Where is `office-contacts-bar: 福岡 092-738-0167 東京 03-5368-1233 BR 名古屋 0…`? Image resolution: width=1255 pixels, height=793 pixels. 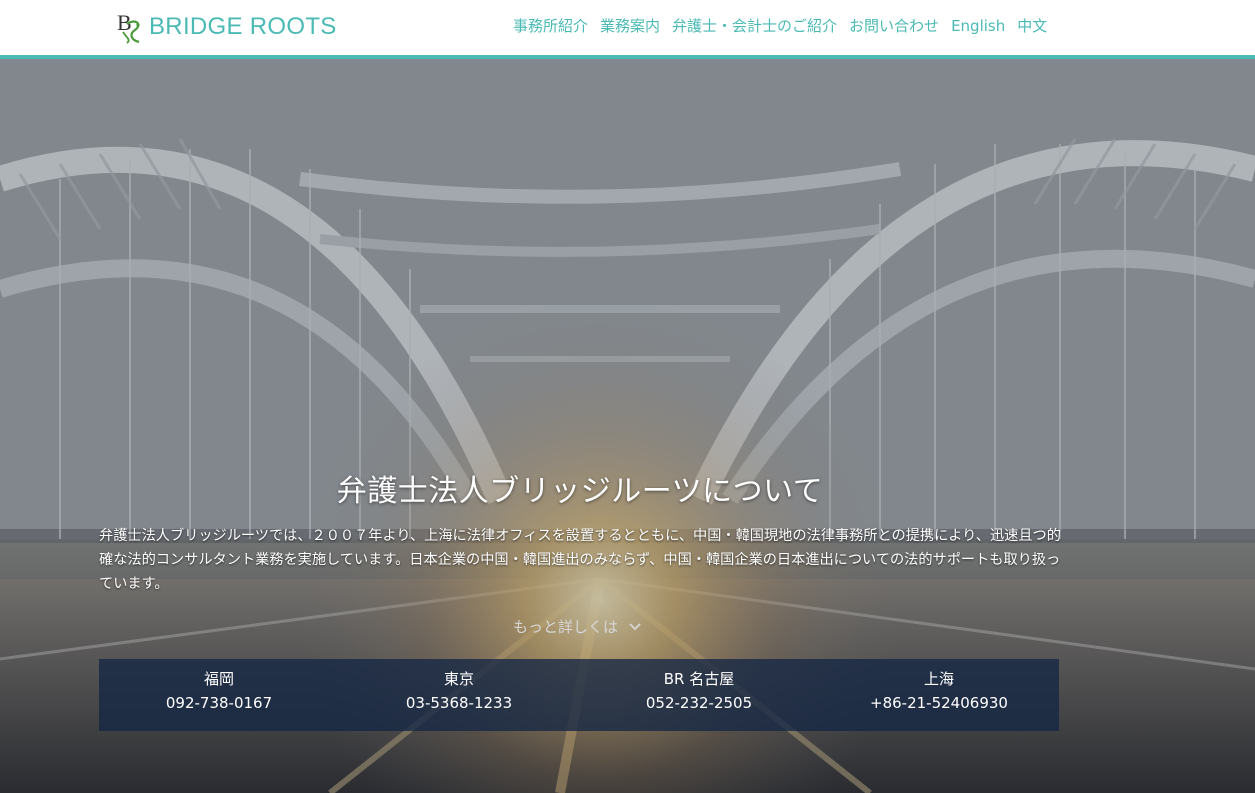 office-contacts-bar: 福岡 092-738-0167 東京 03-5368-1233 BR 名古屋 0… is located at coordinates (579, 695).